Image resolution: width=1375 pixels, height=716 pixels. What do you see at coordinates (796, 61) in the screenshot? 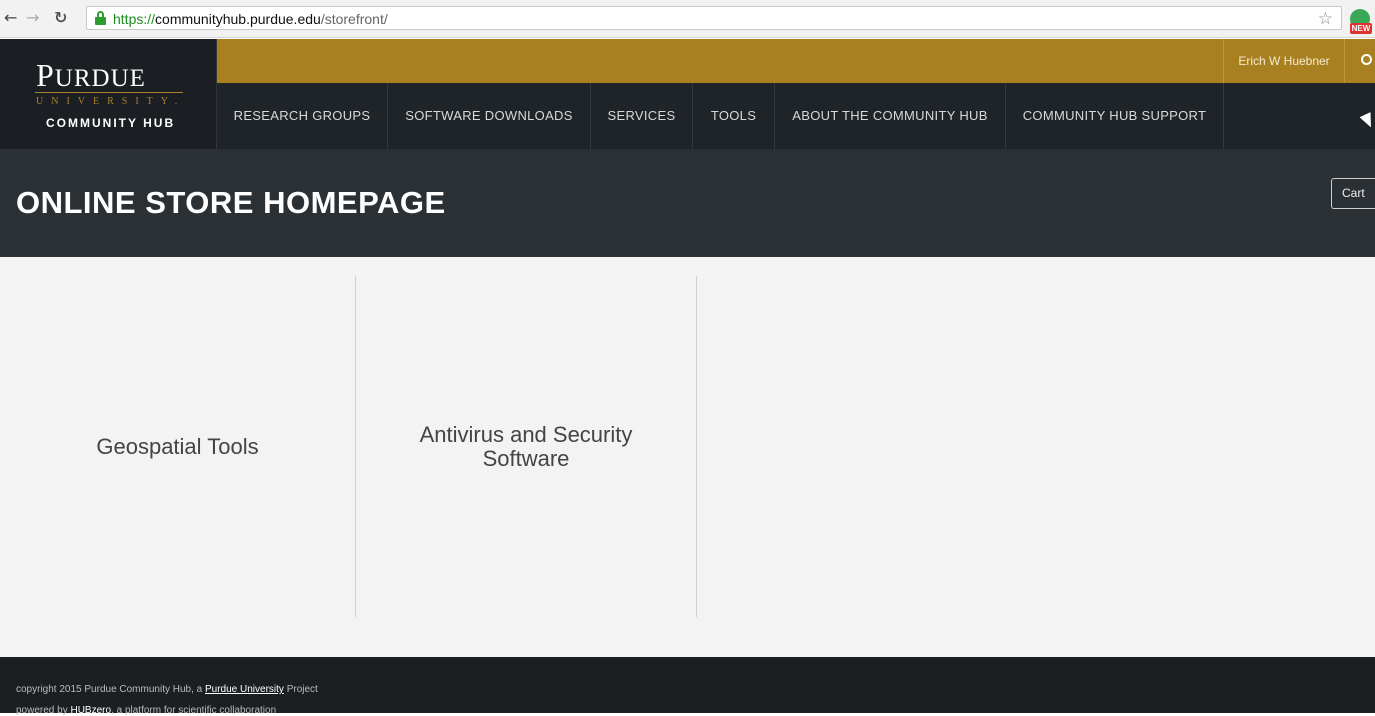
I see `utility-bar` at bounding box center [796, 61].